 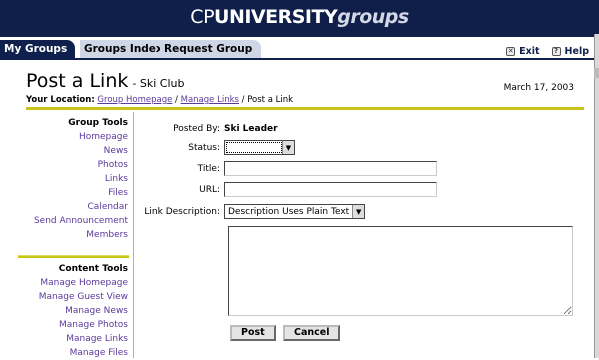 I want to click on sidebar-item-manage-homepage: Manage Homepage, so click(x=66, y=283).